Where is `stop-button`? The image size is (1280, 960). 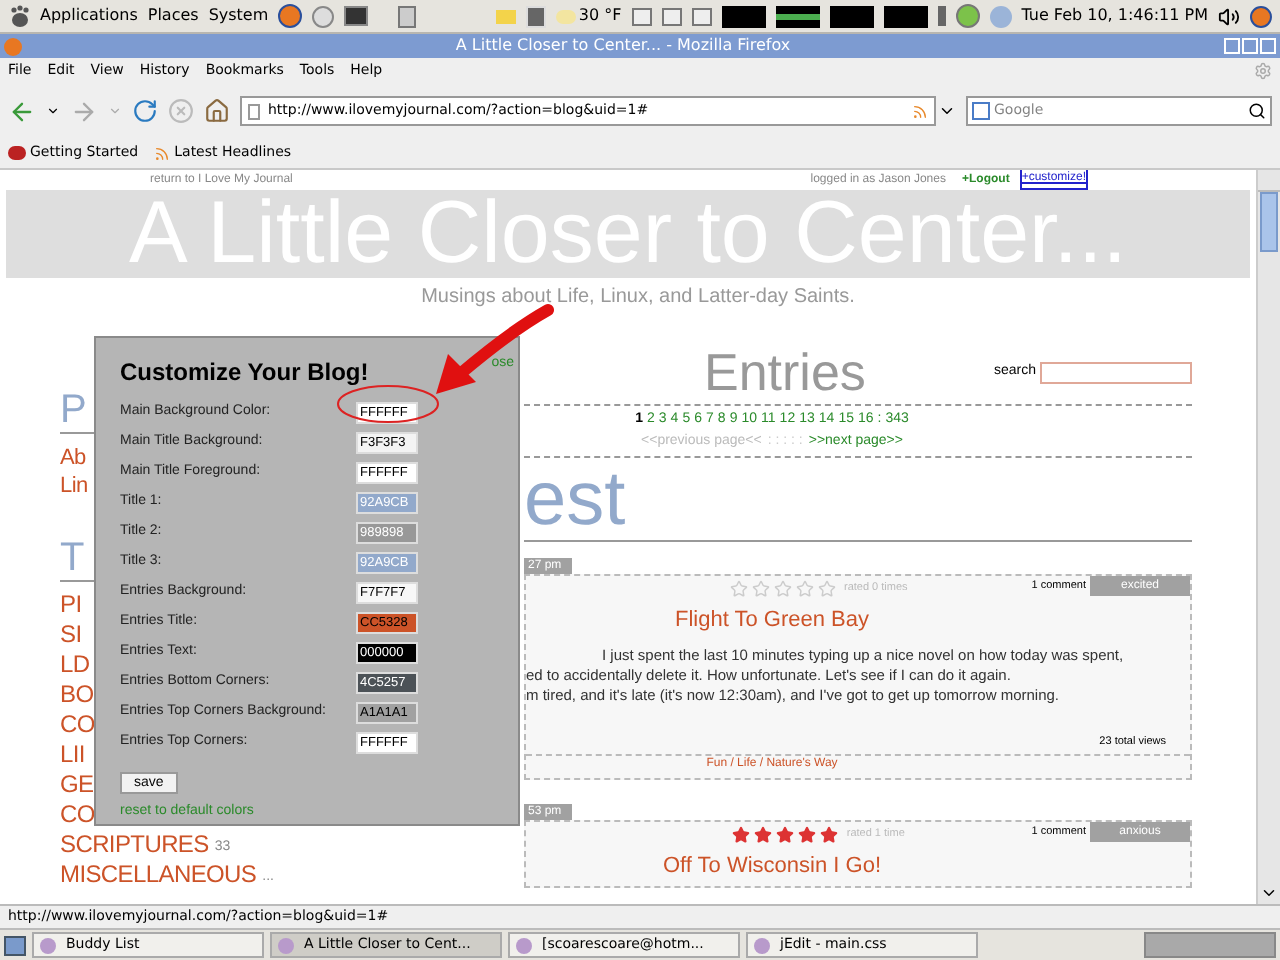
stop-button is located at coordinates (181, 111).